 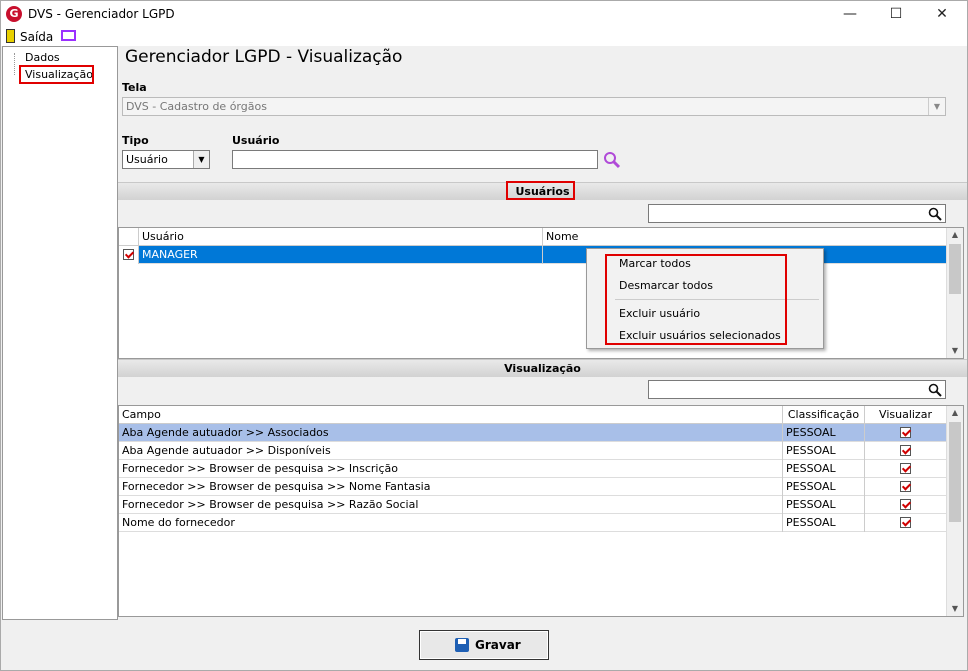 I want to click on tipo-label: Tipo, so click(x=135, y=140).